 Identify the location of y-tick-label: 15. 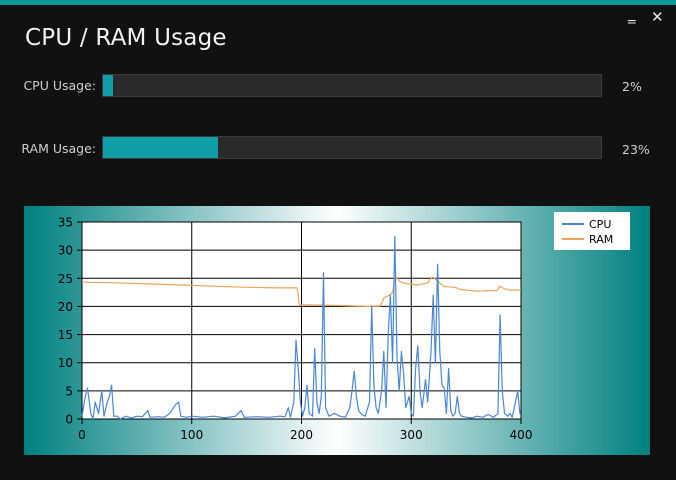
(65, 335).